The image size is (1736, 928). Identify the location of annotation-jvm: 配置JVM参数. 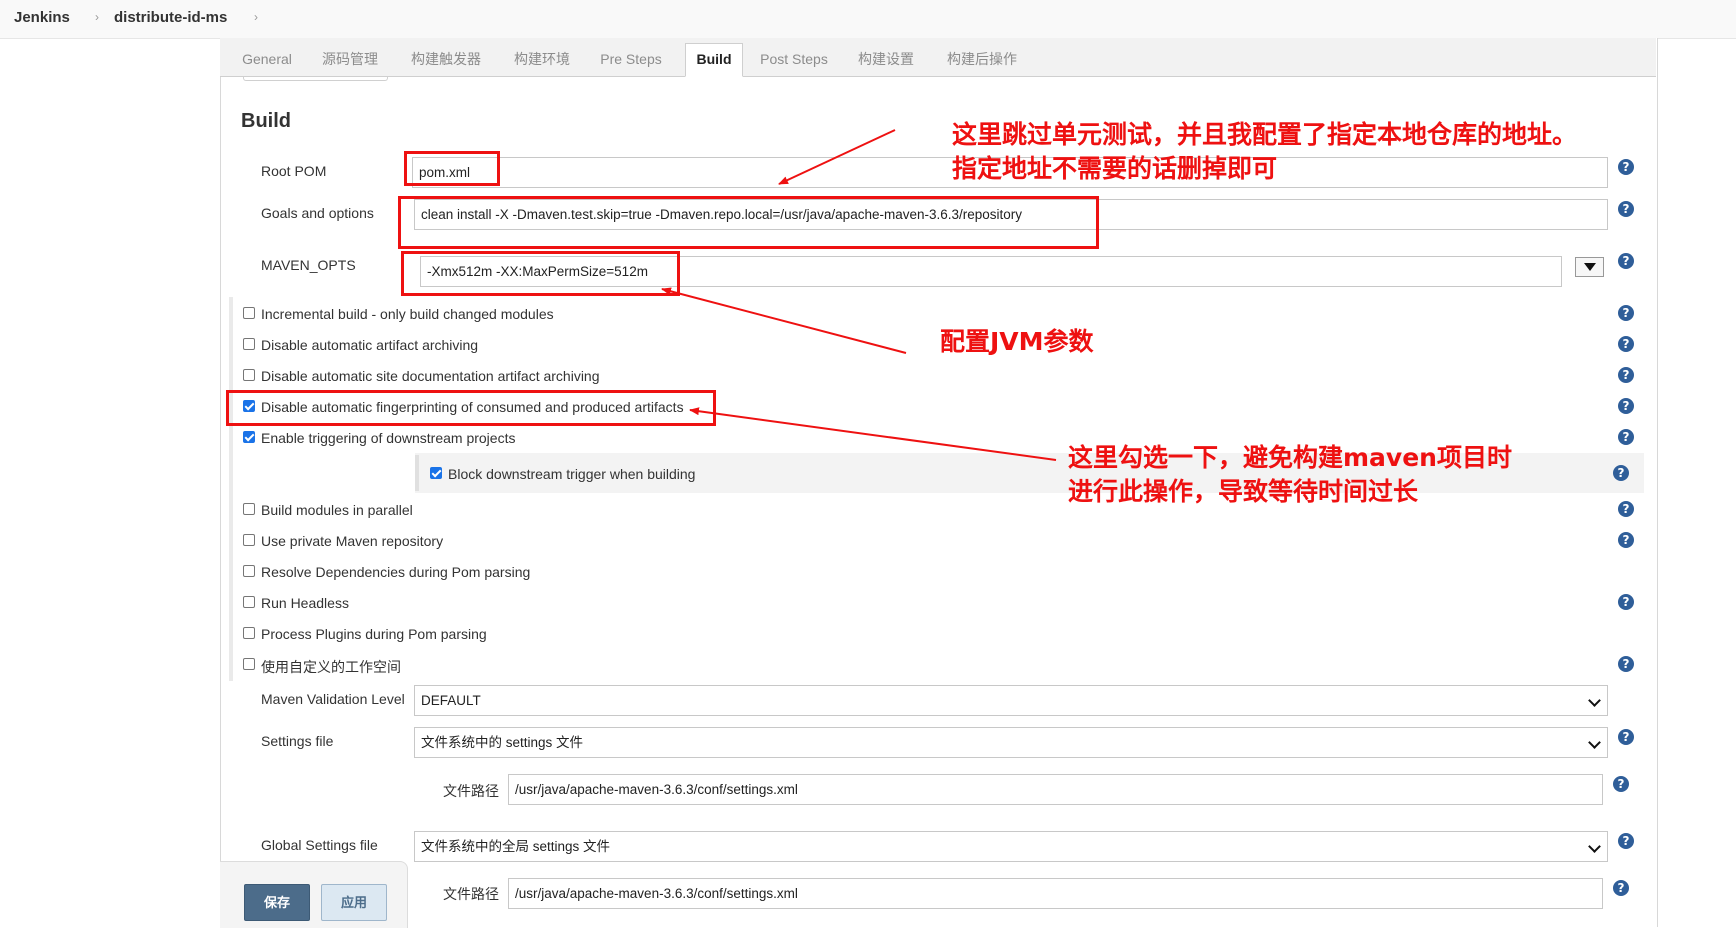
(1017, 341).